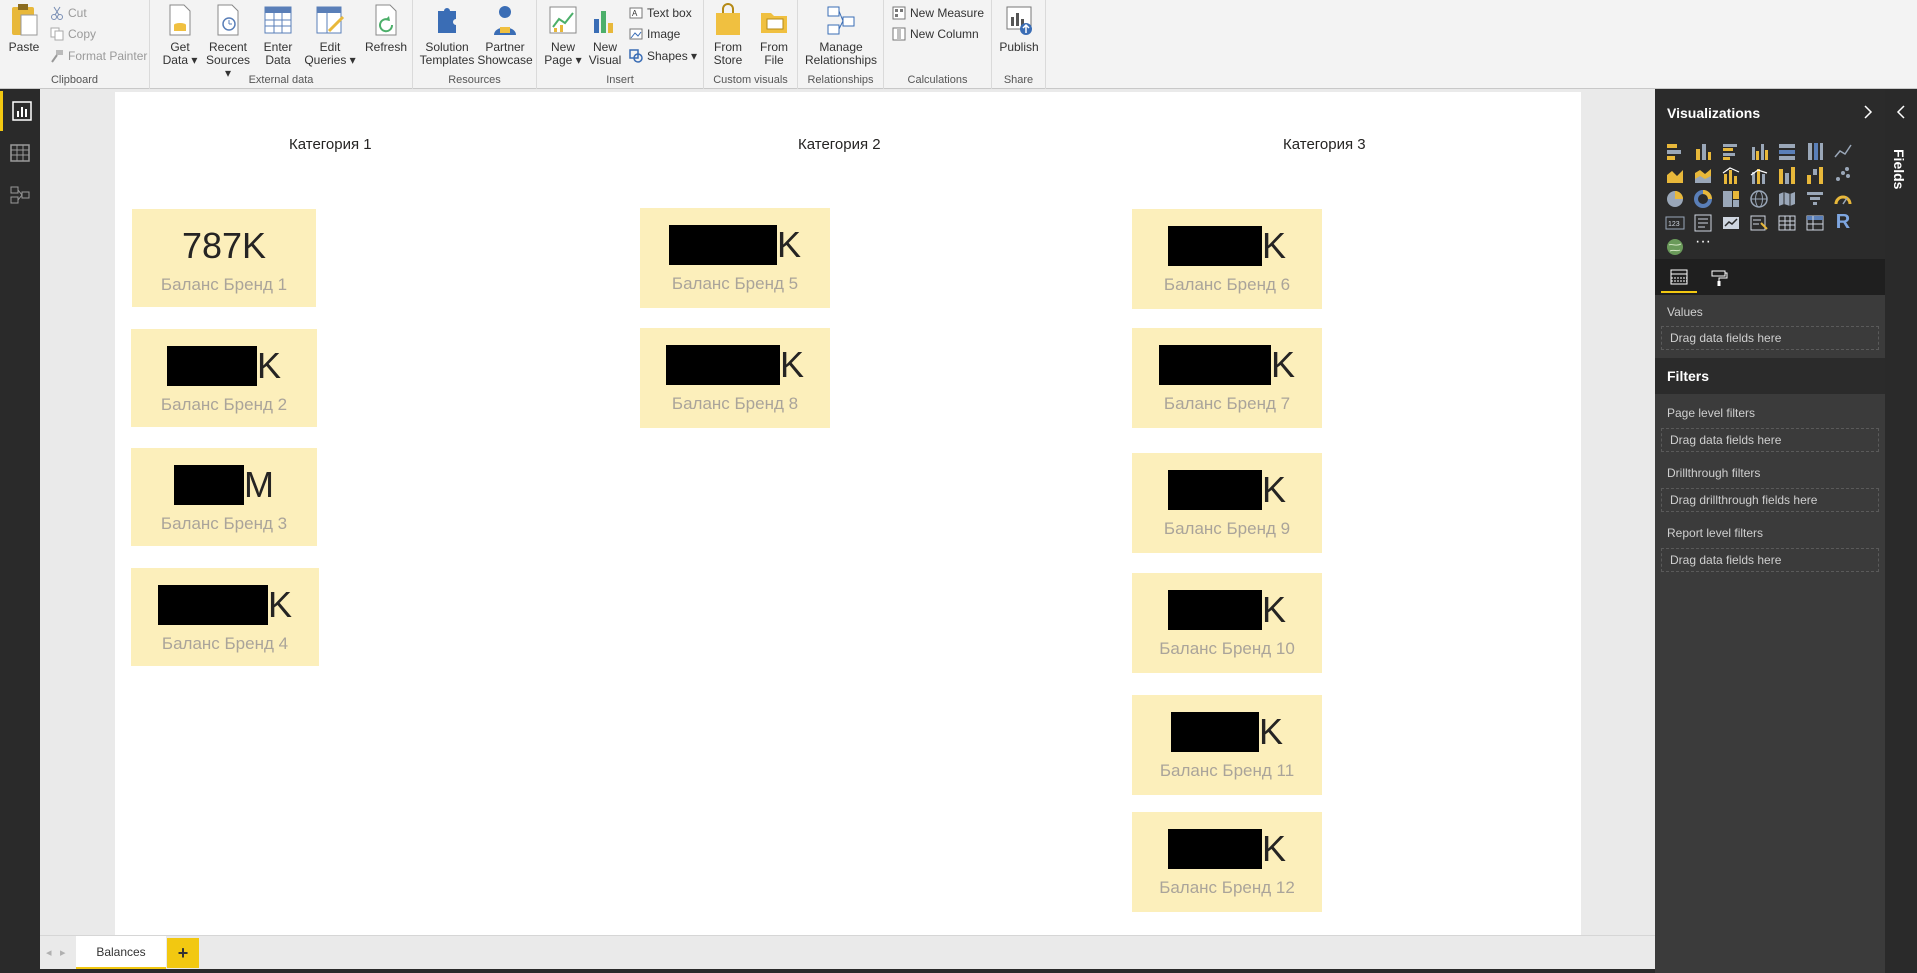 This screenshot has width=1917, height=973. I want to click on card-brand-12: K Баланс Бренд 12, so click(1227, 862).